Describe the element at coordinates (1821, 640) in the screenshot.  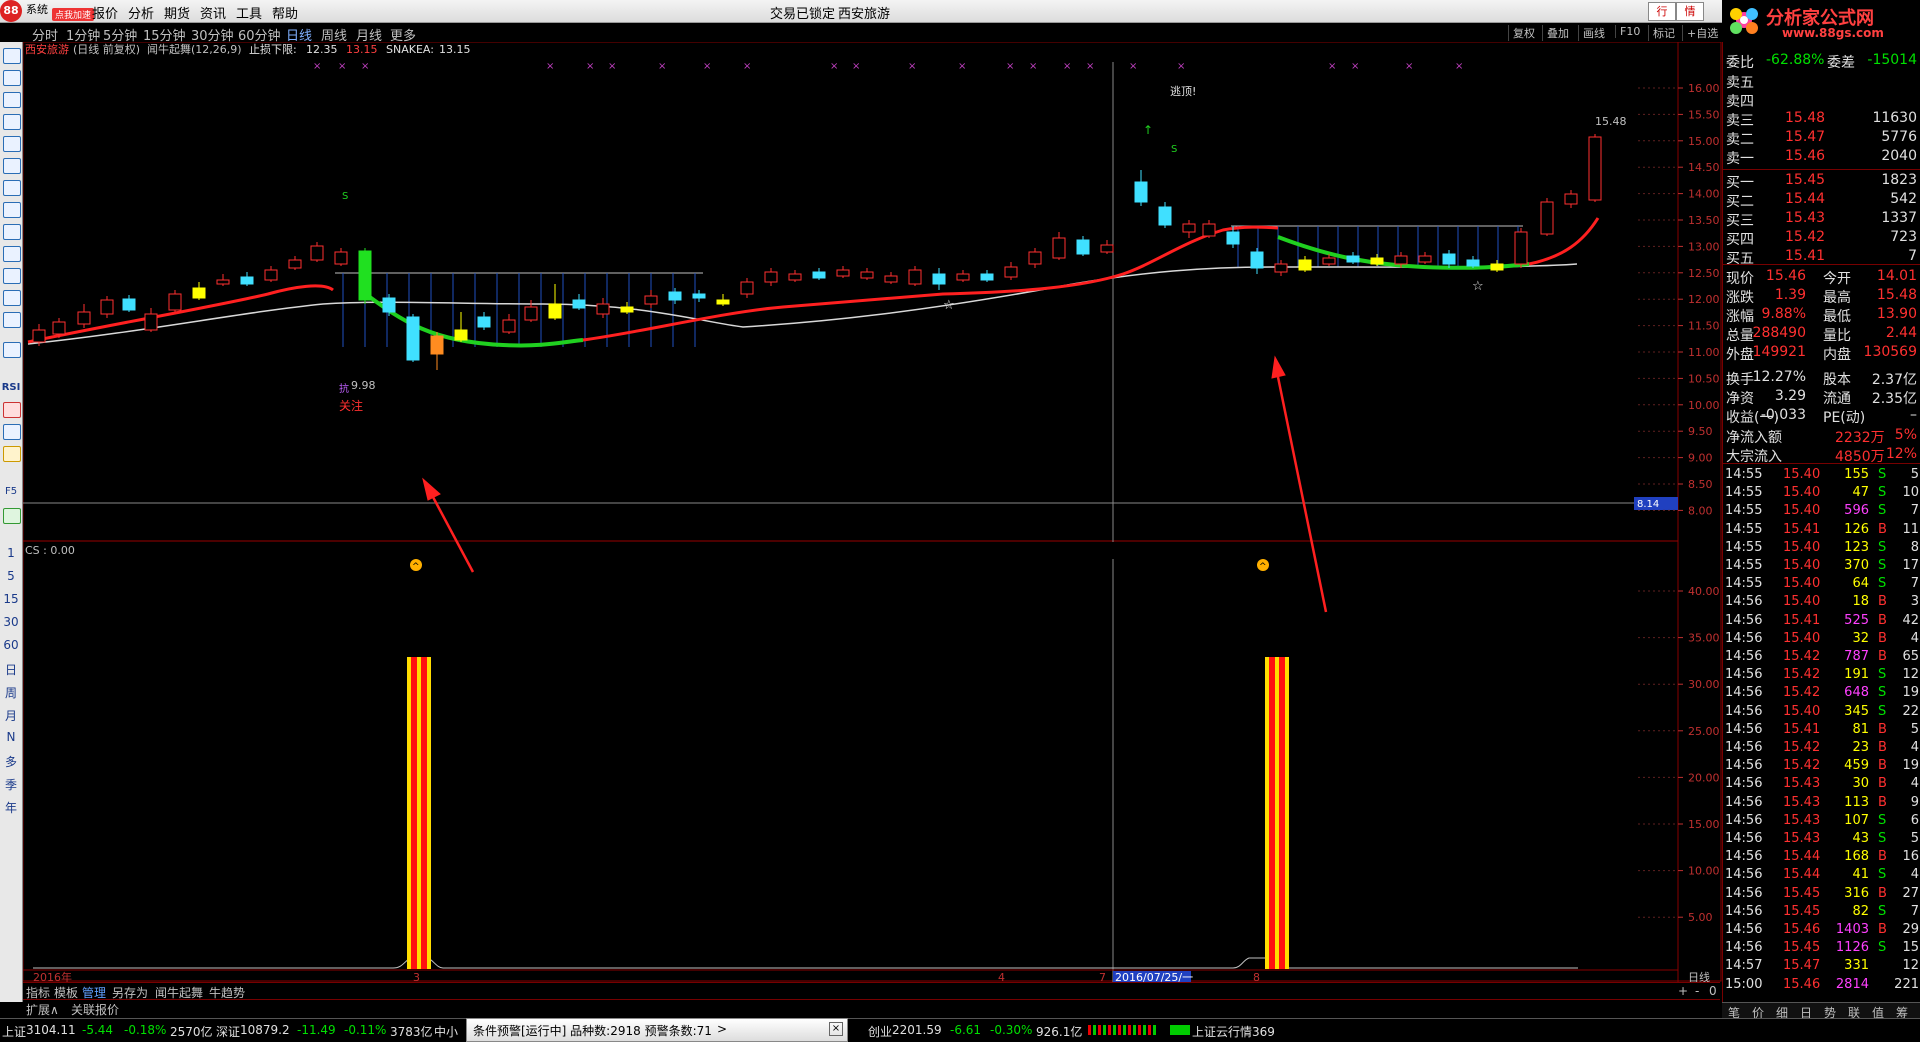
I see `tick-row: 14:56 15.40 32 B 4` at that location.